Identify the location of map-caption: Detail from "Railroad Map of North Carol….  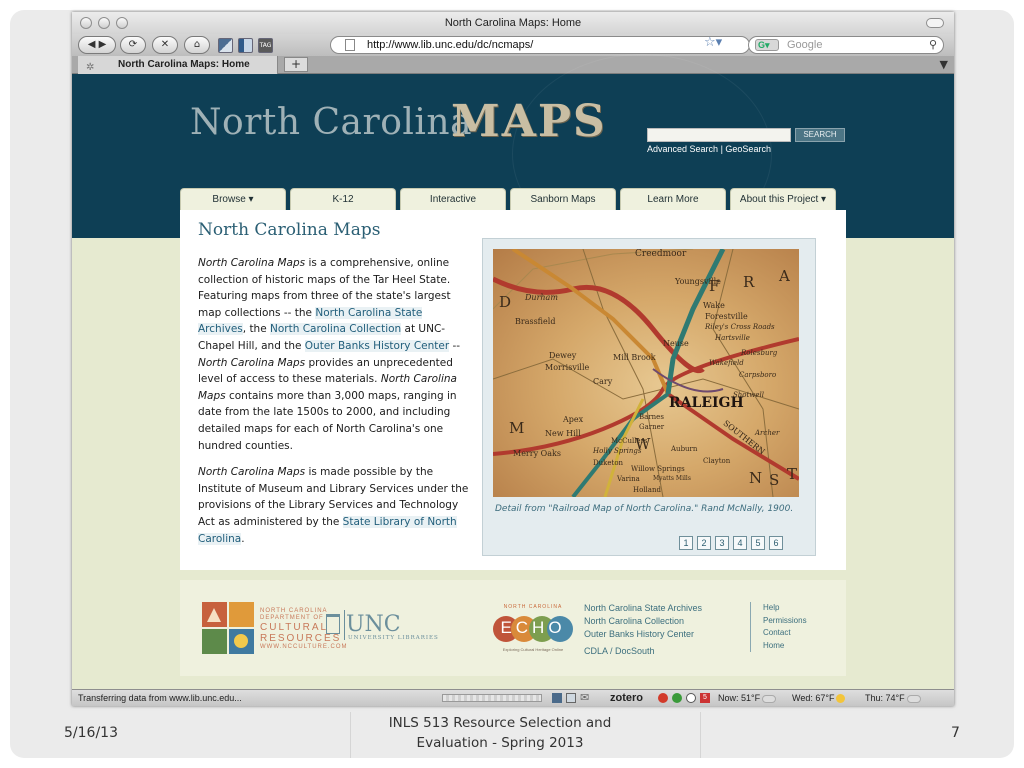
(644, 509).